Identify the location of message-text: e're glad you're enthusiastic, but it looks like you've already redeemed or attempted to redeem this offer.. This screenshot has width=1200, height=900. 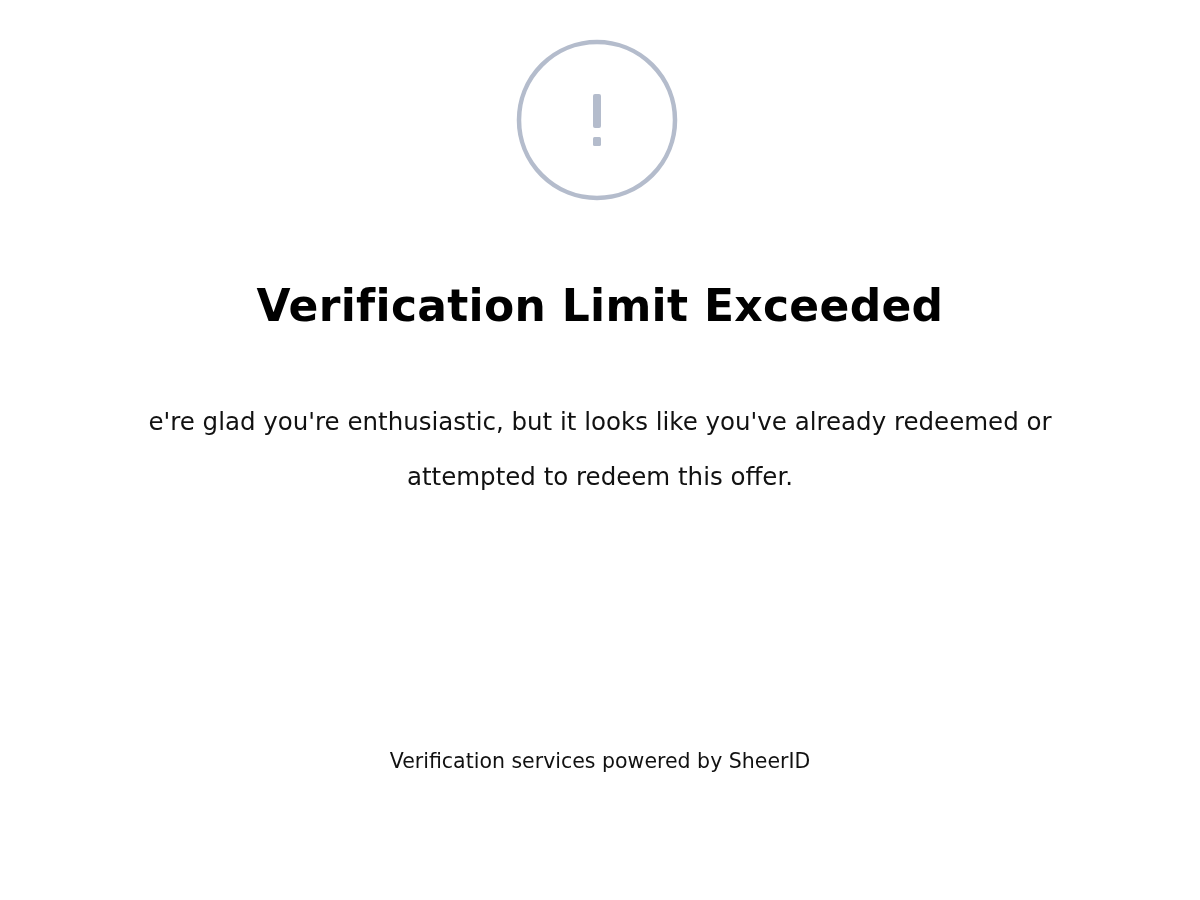
(600, 449).